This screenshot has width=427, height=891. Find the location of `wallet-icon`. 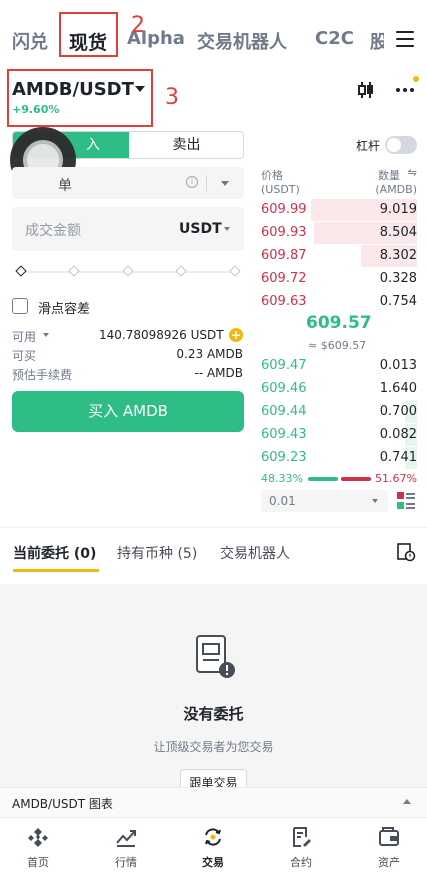

wallet-icon is located at coordinates (389, 836).